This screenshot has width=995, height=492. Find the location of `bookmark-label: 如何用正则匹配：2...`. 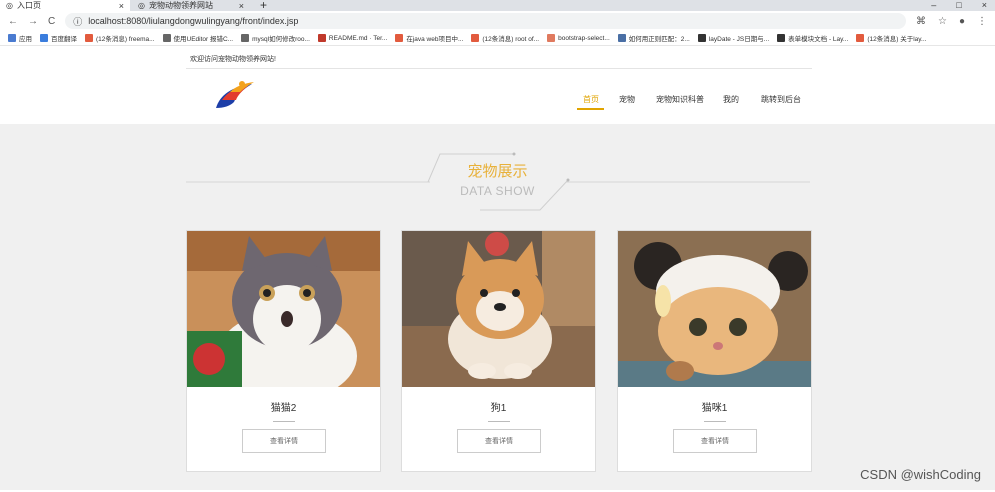

bookmark-label: 如何用正则匹配：2... is located at coordinates (659, 39).